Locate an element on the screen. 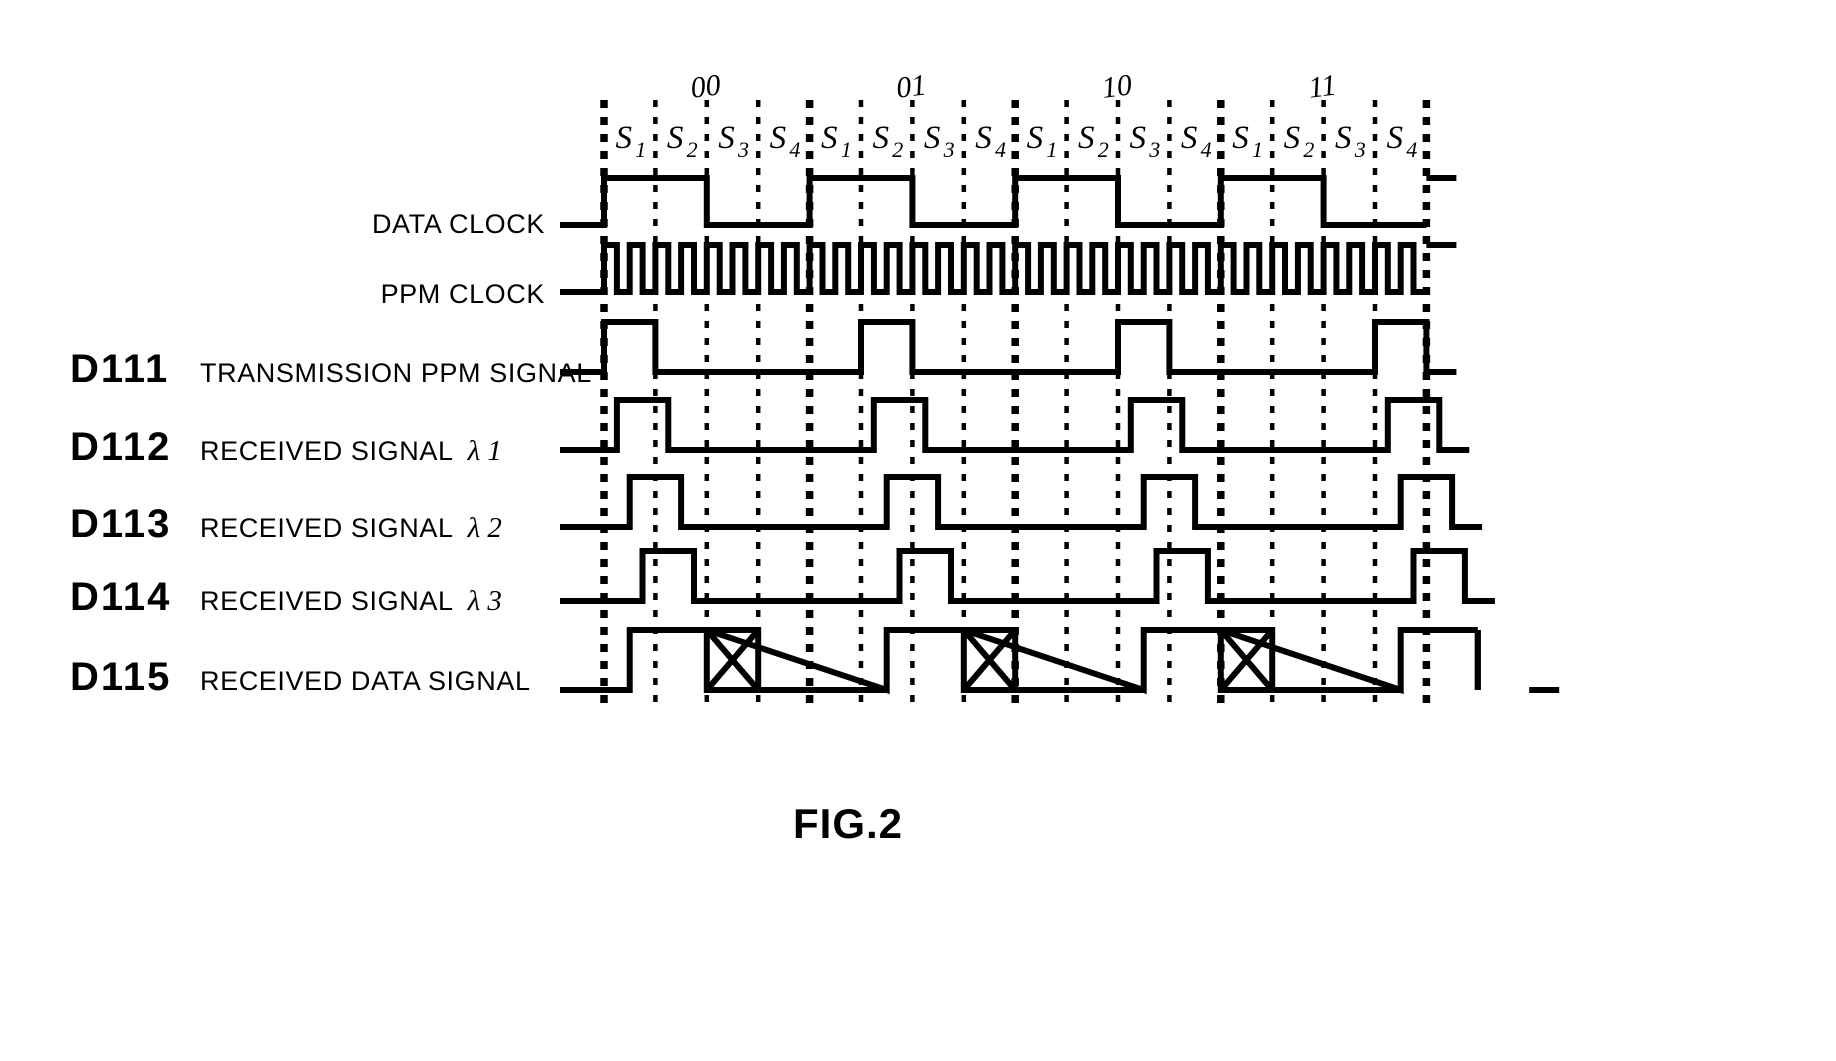 This screenshot has width=1836, height=1061. d113-trace is located at coordinates (1021, 502).